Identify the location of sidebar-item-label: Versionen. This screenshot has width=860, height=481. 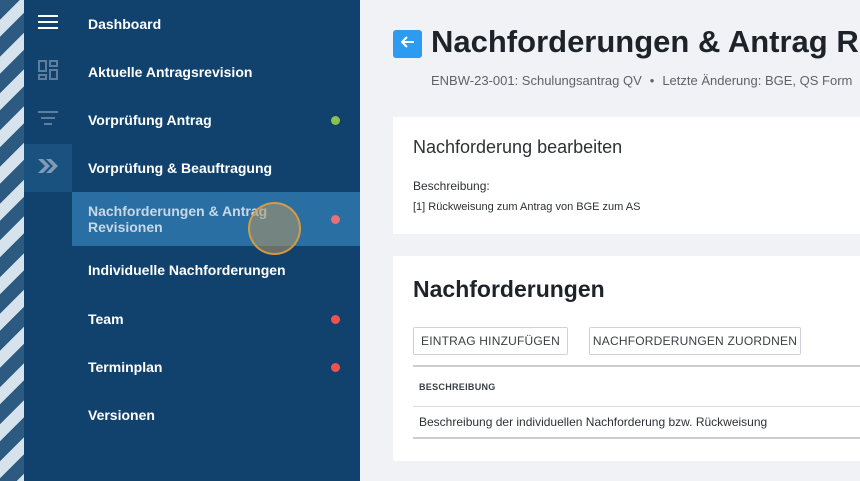
(121, 415).